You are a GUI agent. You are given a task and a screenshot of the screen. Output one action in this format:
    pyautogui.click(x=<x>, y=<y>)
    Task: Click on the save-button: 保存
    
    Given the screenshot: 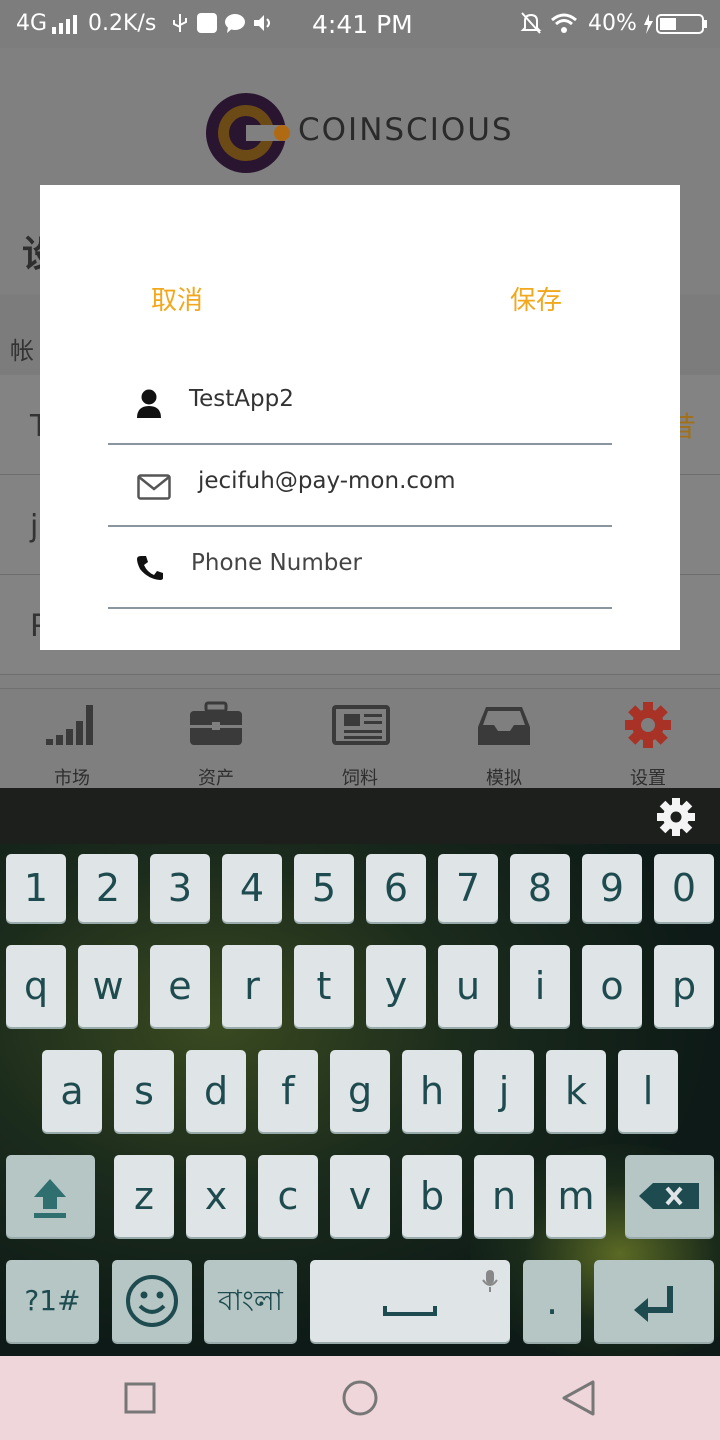 What is the action you would take?
    pyautogui.click(x=536, y=298)
    